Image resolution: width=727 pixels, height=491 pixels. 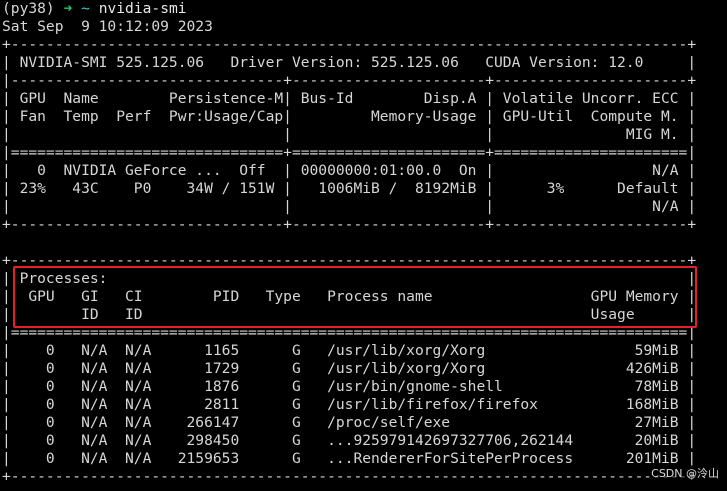 I want to click on csdn-watermark: CSDN @泠山, so click(x=685, y=473).